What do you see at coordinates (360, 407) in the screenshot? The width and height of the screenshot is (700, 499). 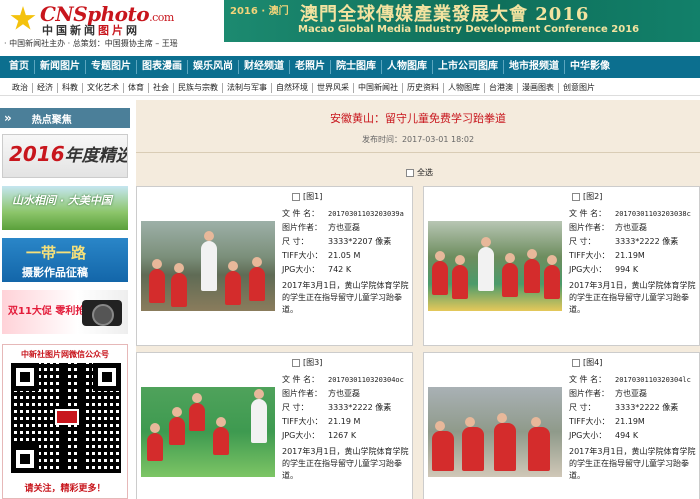 I see `photo-dimensions: 3333*2222 像素` at bounding box center [360, 407].